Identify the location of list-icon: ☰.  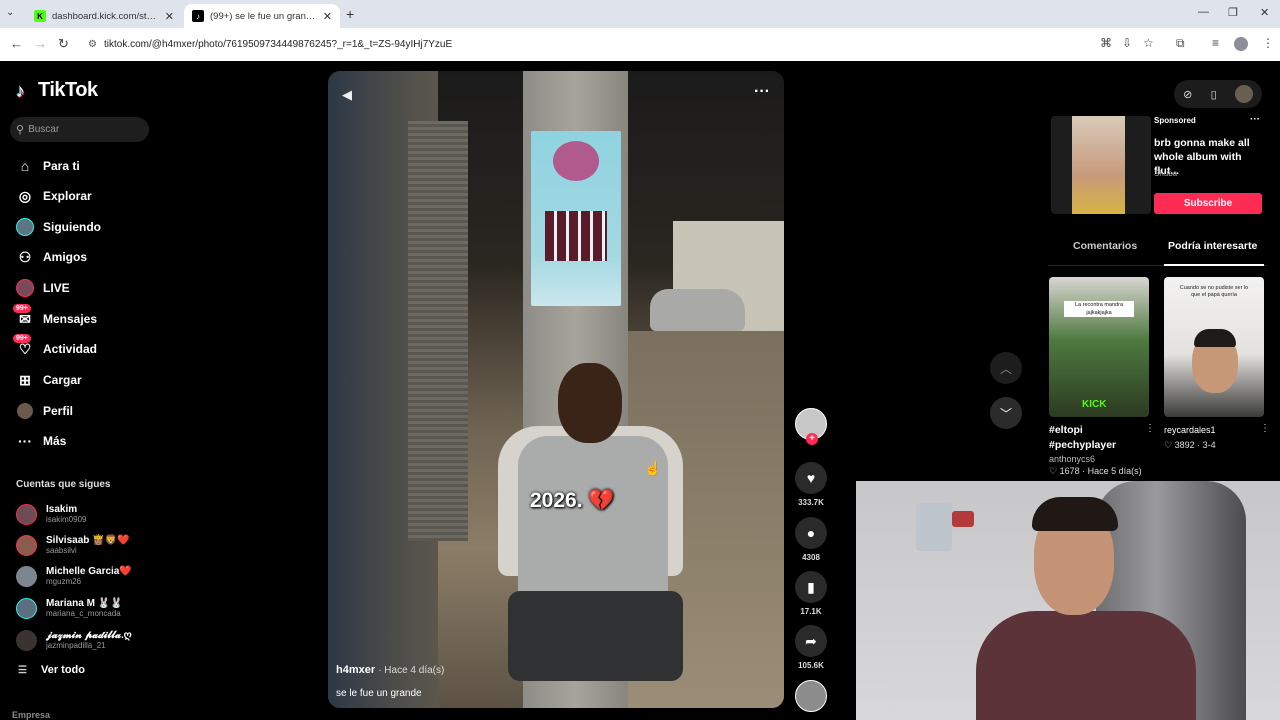
(22, 670).